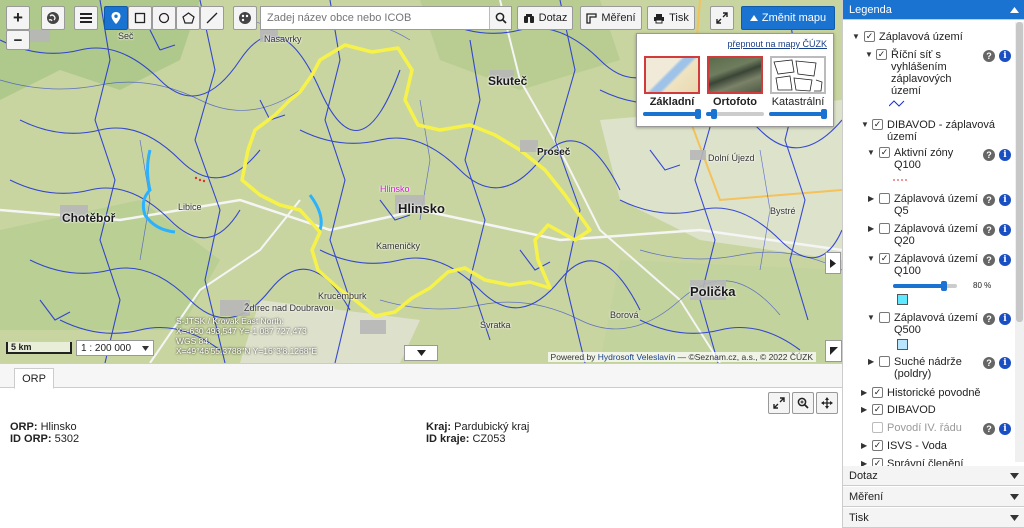 Image resolution: width=1024 pixels, height=528 pixels. Describe the element at coordinates (672, 75) in the screenshot. I see `basemap-basic-thumb` at that location.